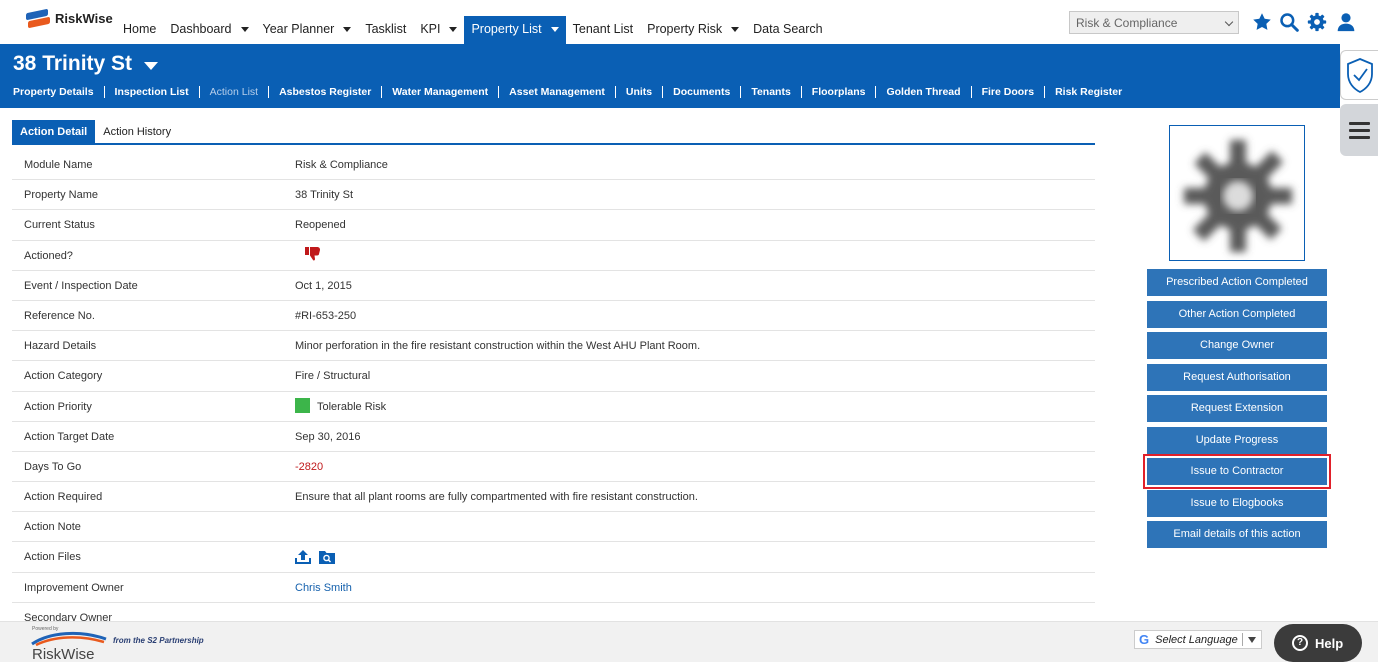  I want to click on upload-icon, so click(303, 557).